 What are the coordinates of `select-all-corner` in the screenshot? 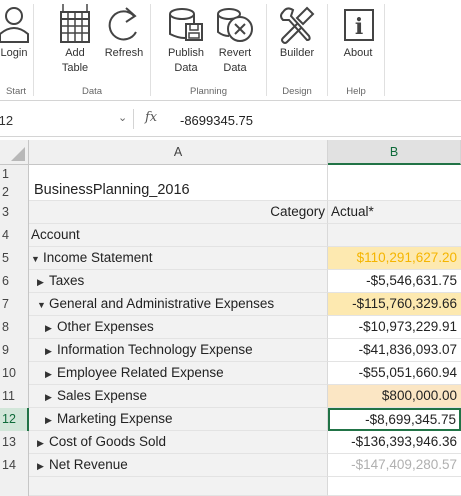 It's located at (14, 152).